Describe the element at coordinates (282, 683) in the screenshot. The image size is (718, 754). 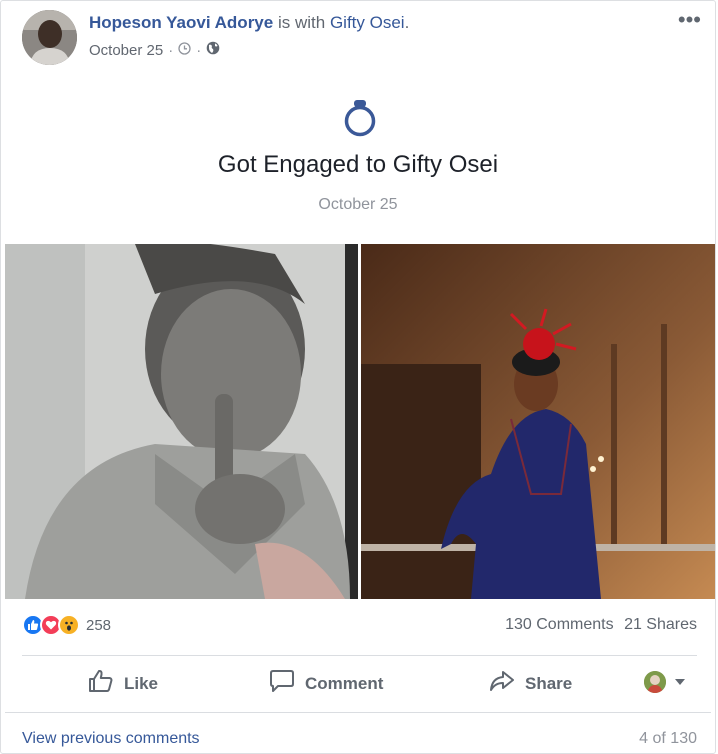
I see `speech-bubble-icon` at that location.